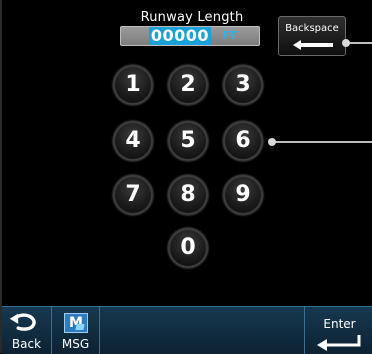  I want to click on enter-arrow-icon, so click(339, 343).